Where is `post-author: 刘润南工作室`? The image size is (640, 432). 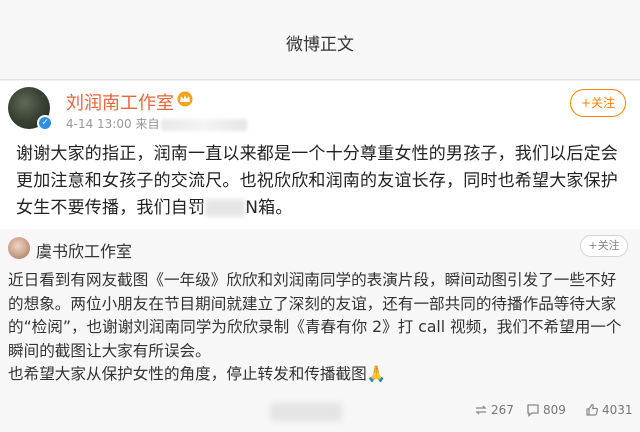
post-author: 刘润南工作室 is located at coordinates (120, 102).